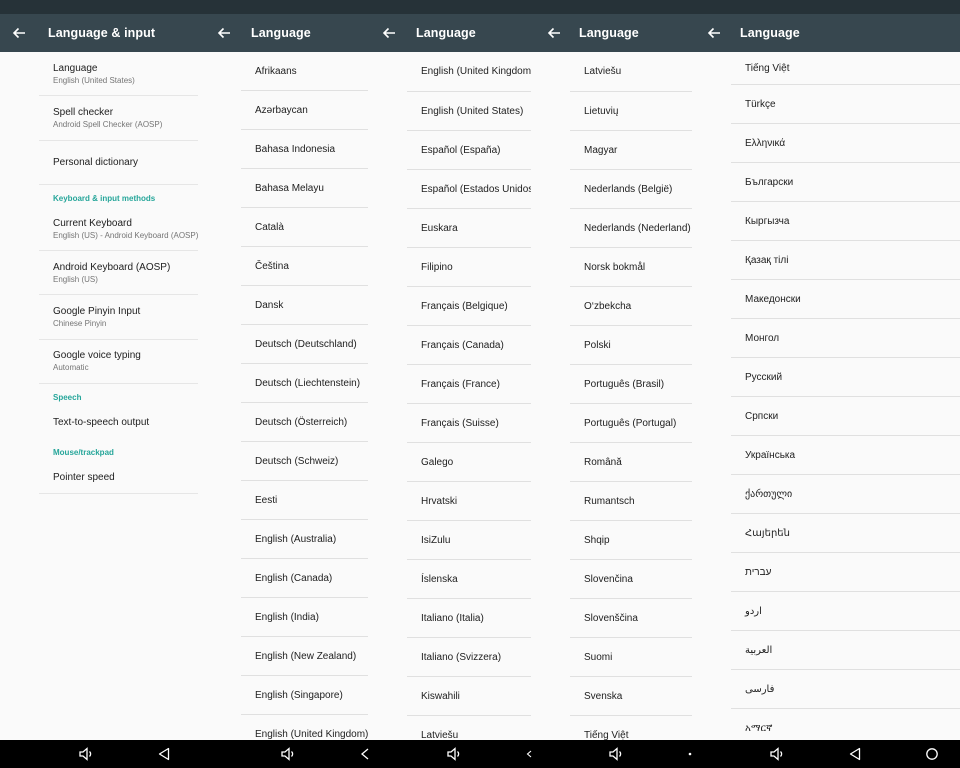  I want to click on language-option: English (Singapore), so click(304, 695).